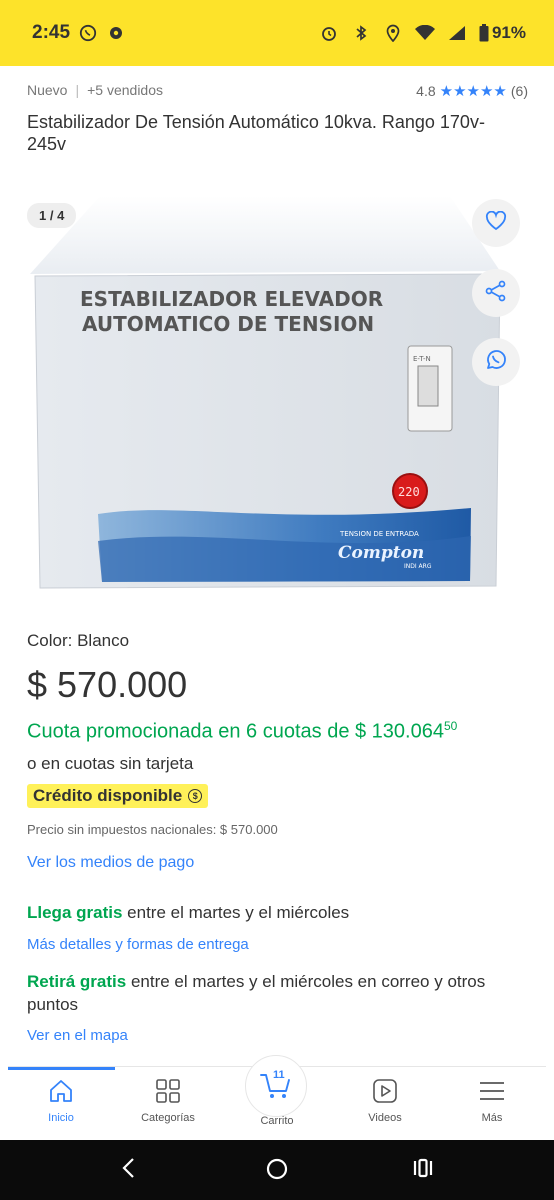 The image size is (554, 1200). Describe the element at coordinates (329, 33) in the screenshot. I see `alarm-icon` at that location.